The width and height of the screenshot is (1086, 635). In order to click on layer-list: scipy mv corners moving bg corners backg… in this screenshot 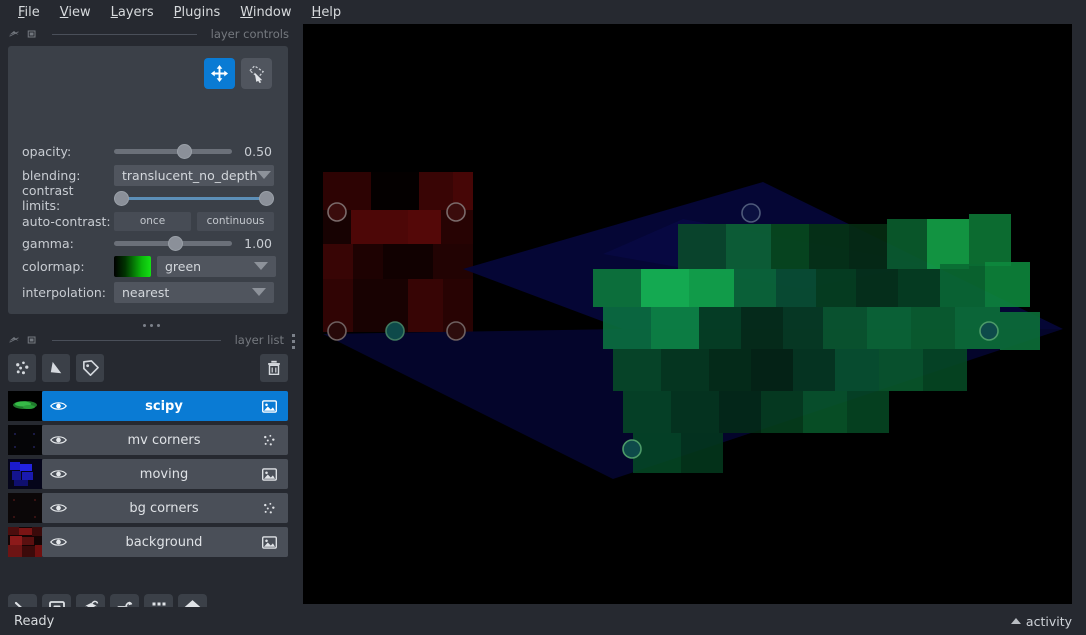, I will do `click(148, 476)`.